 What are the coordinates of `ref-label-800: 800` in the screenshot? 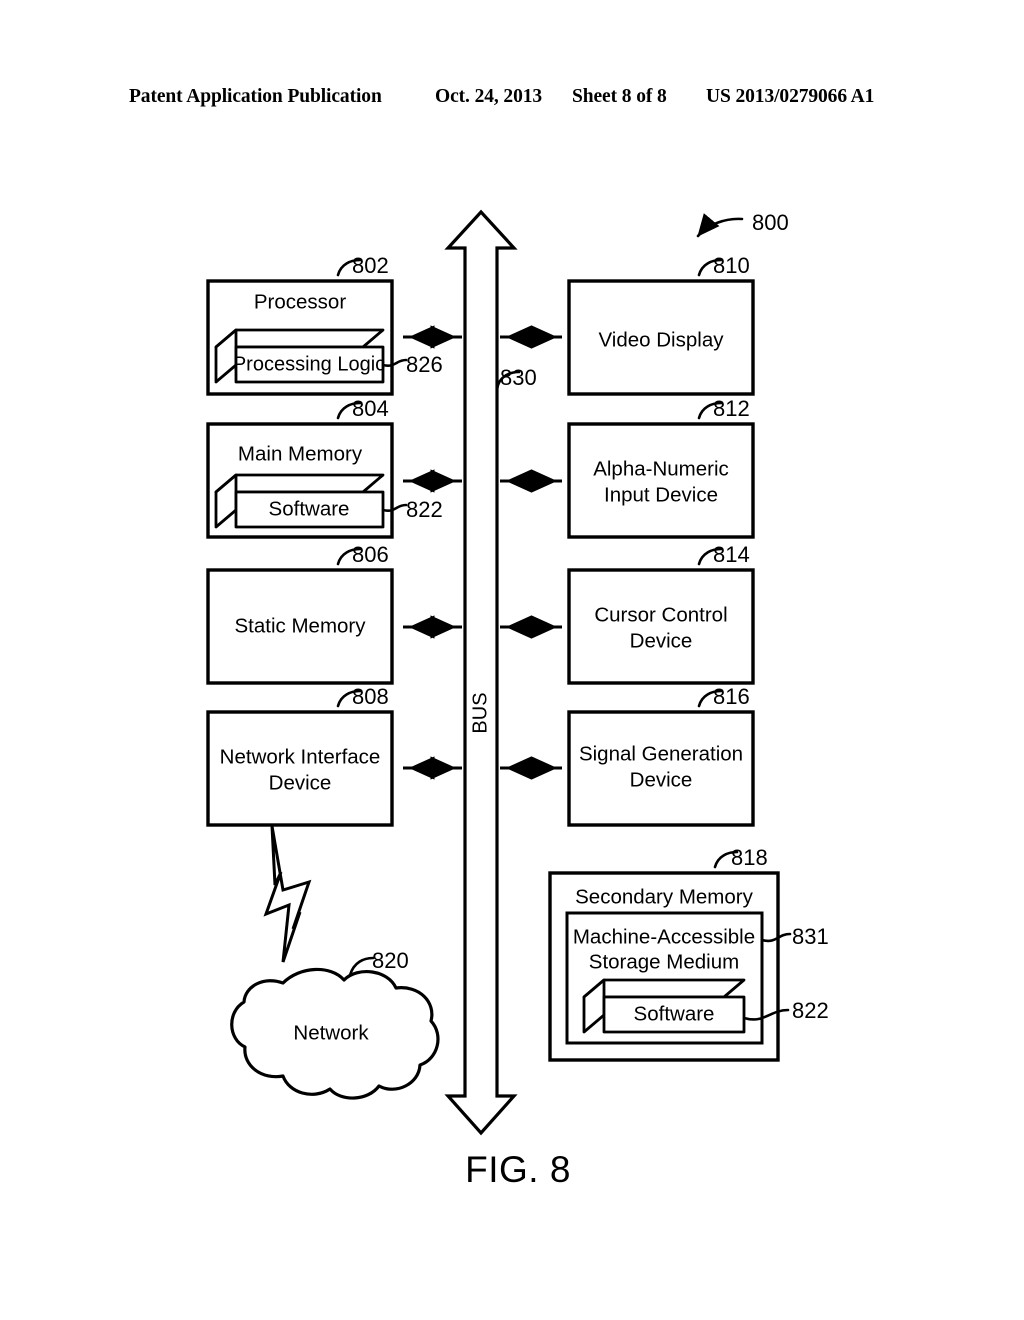 It's located at (770, 222).